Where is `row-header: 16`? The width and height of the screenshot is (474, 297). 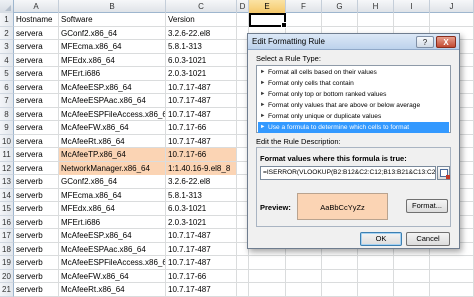 row-header: 16 is located at coordinates (7, 222).